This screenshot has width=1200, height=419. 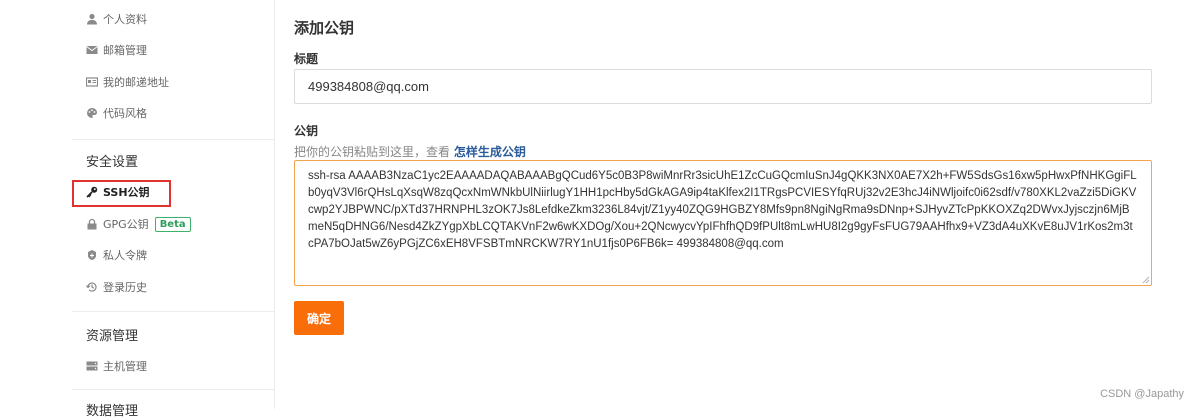 I want to click on sidebar-item-label: 代码风格, so click(x=125, y=113).